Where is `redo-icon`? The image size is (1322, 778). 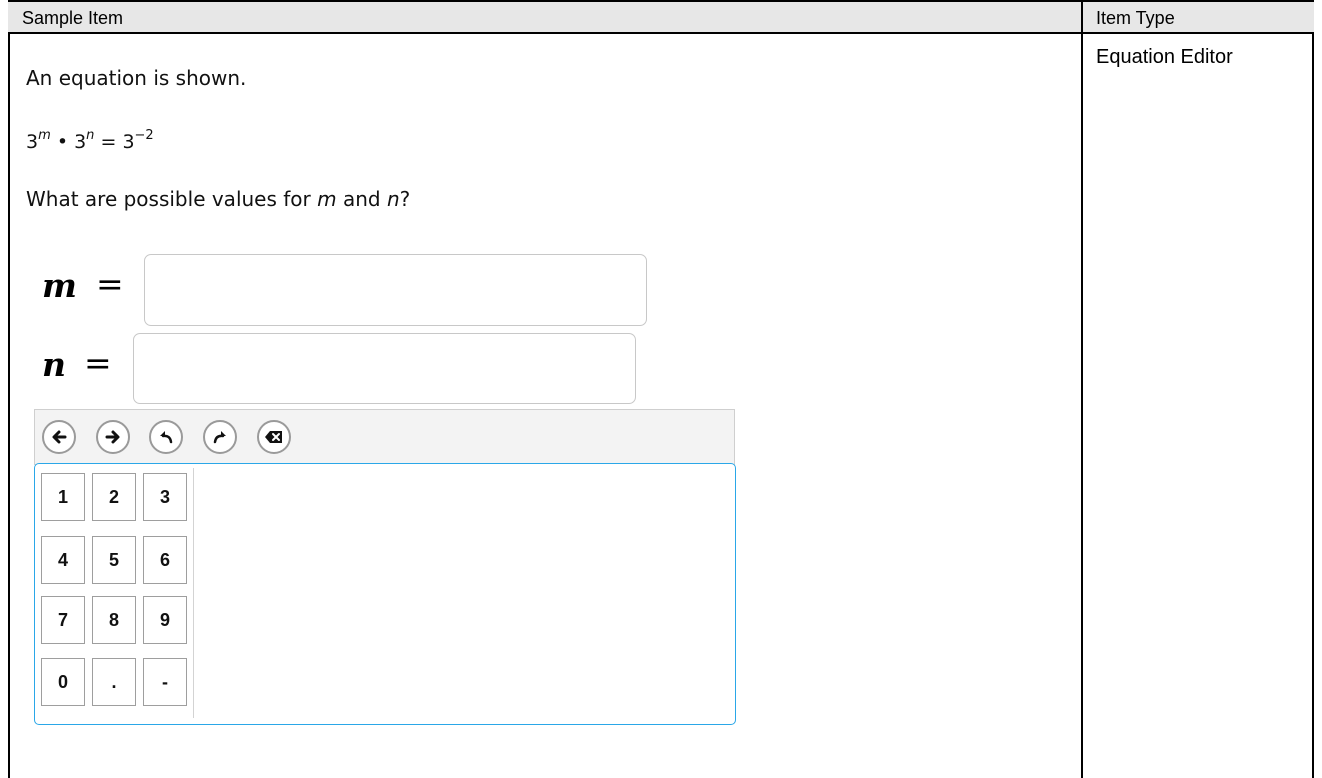 redo-icon is located at coordinates (219, 437).